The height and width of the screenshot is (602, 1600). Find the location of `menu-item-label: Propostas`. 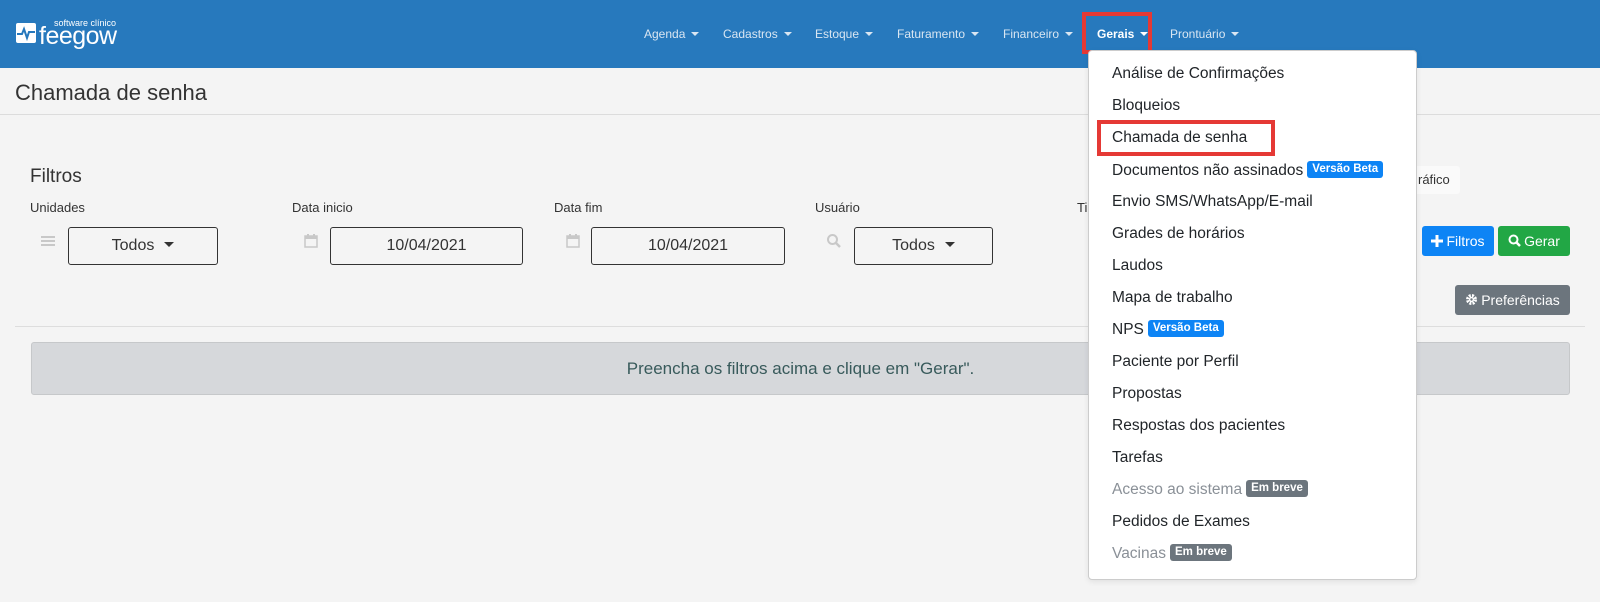

menu-item-label: Propostas is located at coordinates (1147, 393).